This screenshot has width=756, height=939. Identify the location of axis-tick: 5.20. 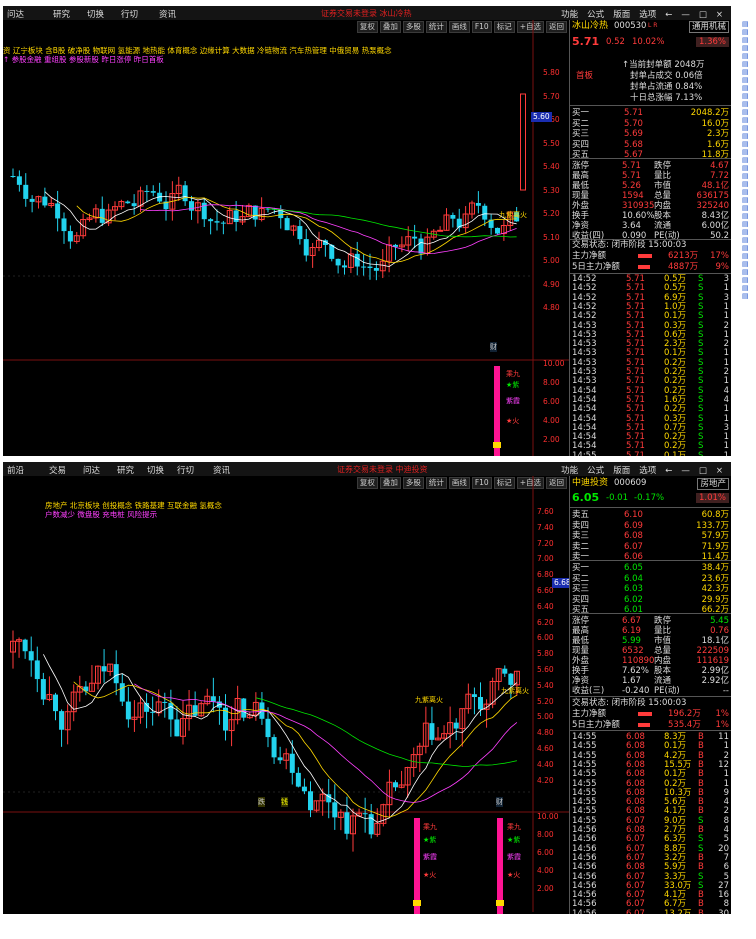
(545, 701).